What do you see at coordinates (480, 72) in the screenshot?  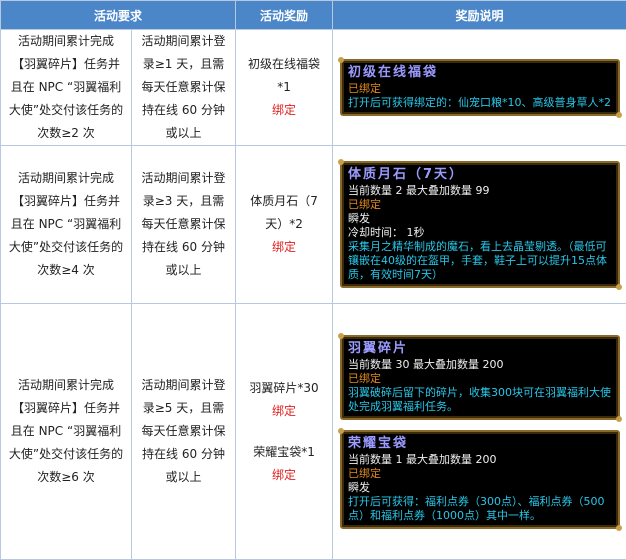 I see `tooltip-title: 初级在线福袋` at bounding box center [480, 72].